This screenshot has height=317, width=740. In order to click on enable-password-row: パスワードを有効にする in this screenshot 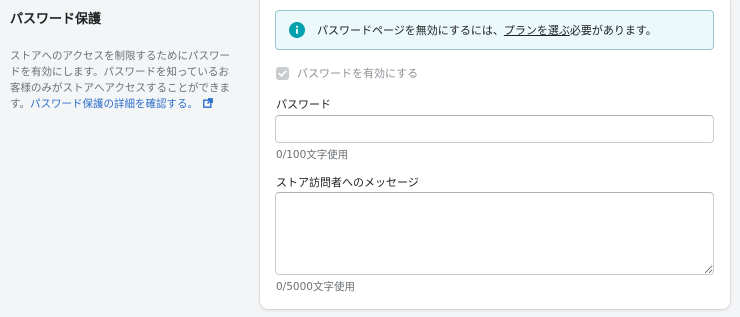, I will do `click(347, 73)`.